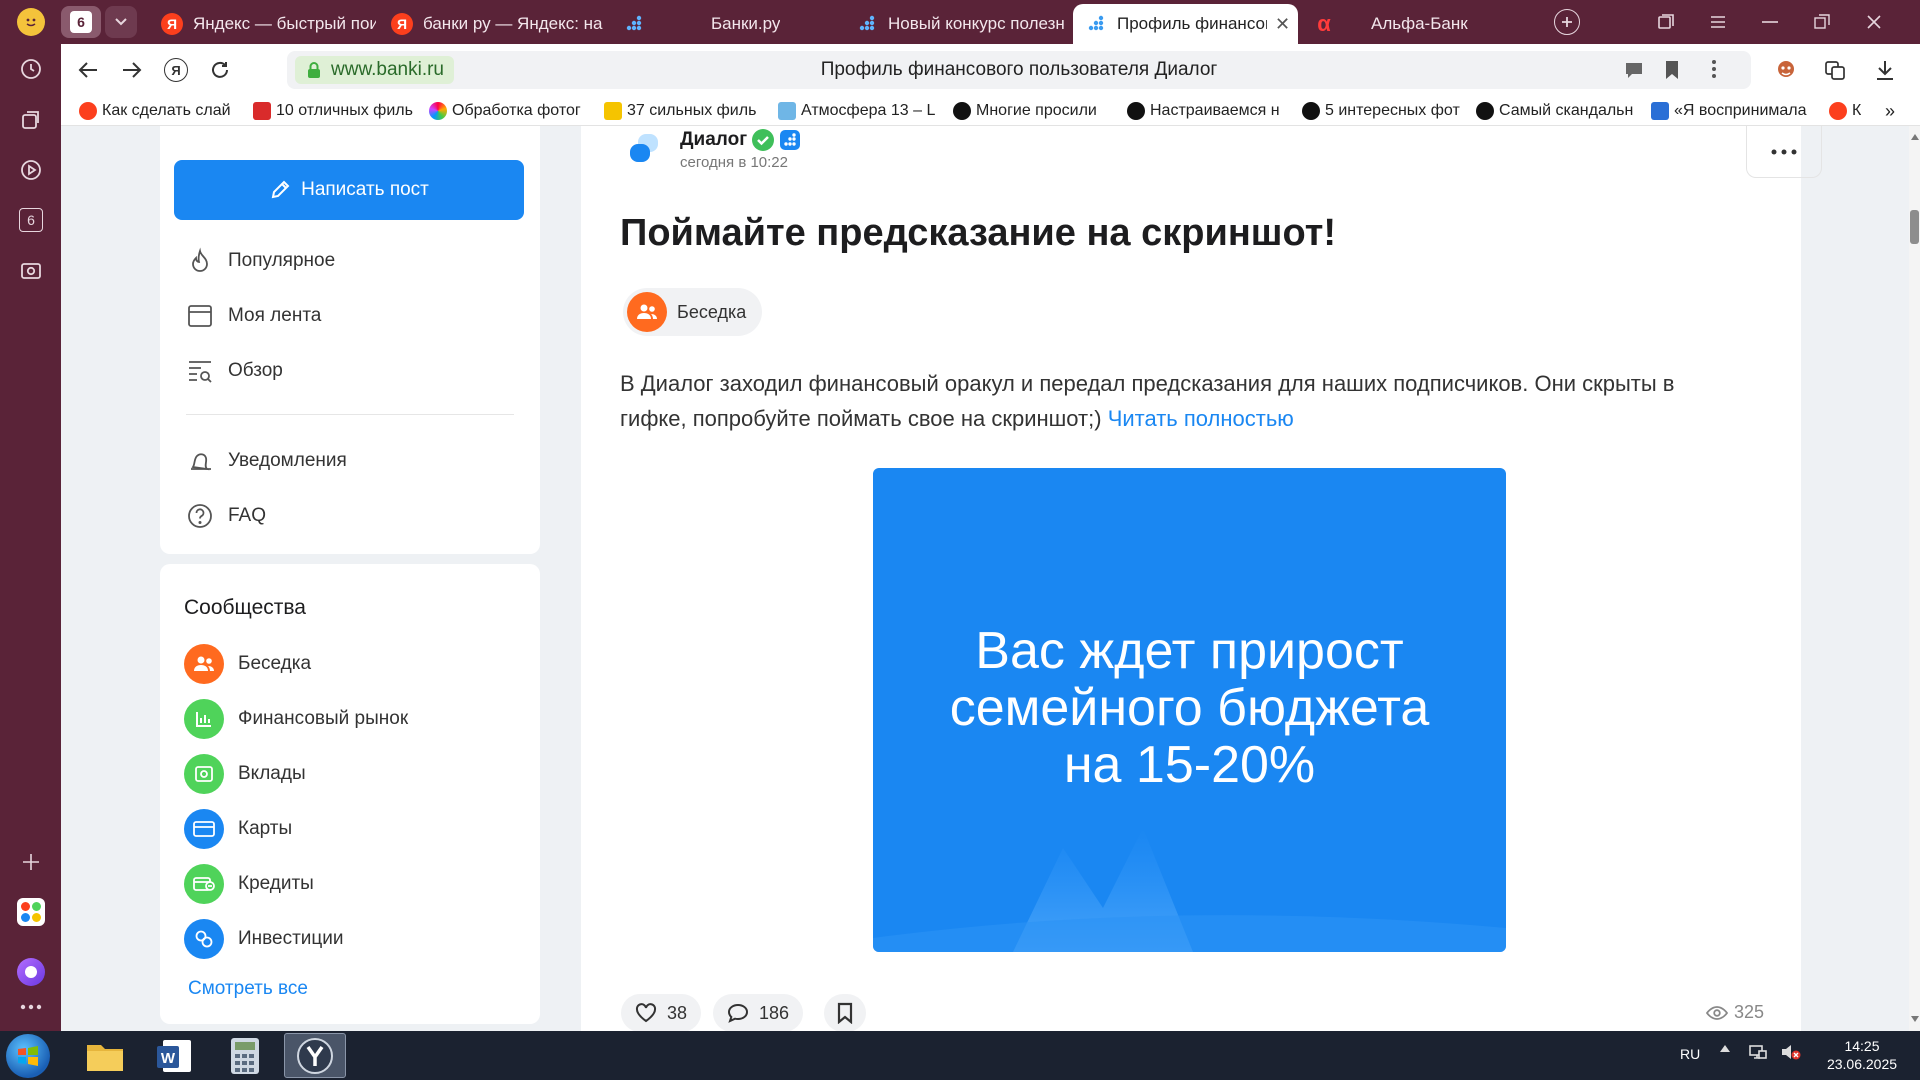 The height and width of the screenshot is (1080, 1920). What do you see at coordinates (226, 516) in the screenshot?
I see `menu-item-faq: FAQ` at bounding box center [226, 516].